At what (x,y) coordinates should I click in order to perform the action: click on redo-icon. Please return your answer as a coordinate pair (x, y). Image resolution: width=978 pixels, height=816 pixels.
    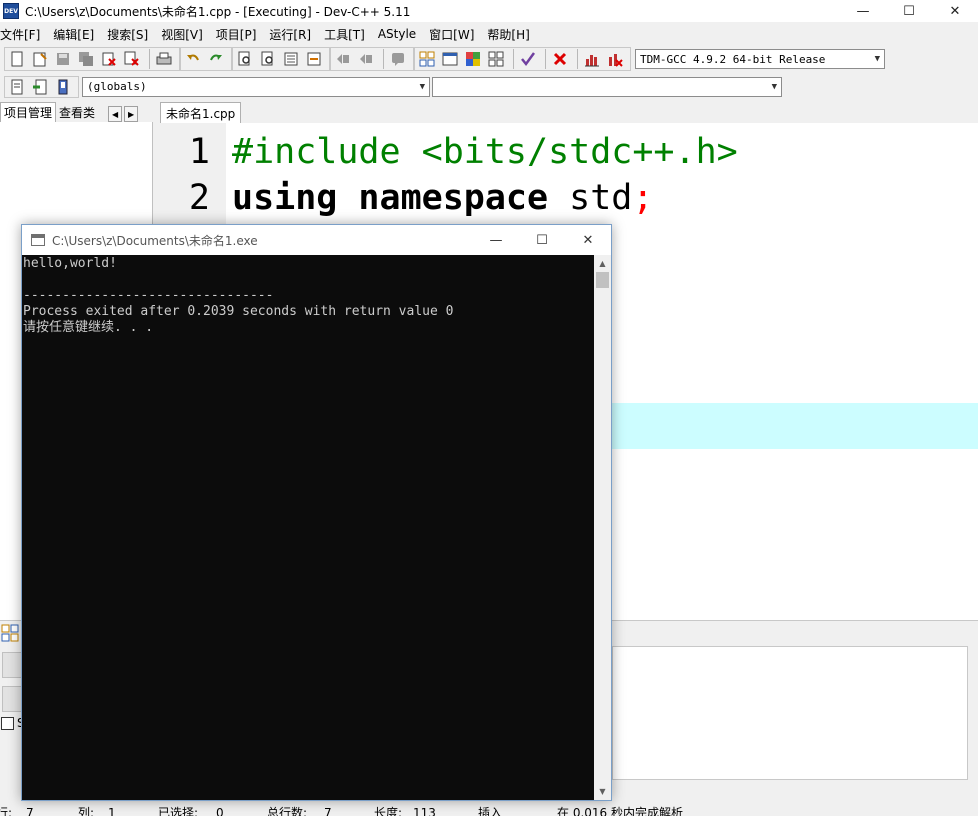
    Looking at the image, I should click on (216, 59).